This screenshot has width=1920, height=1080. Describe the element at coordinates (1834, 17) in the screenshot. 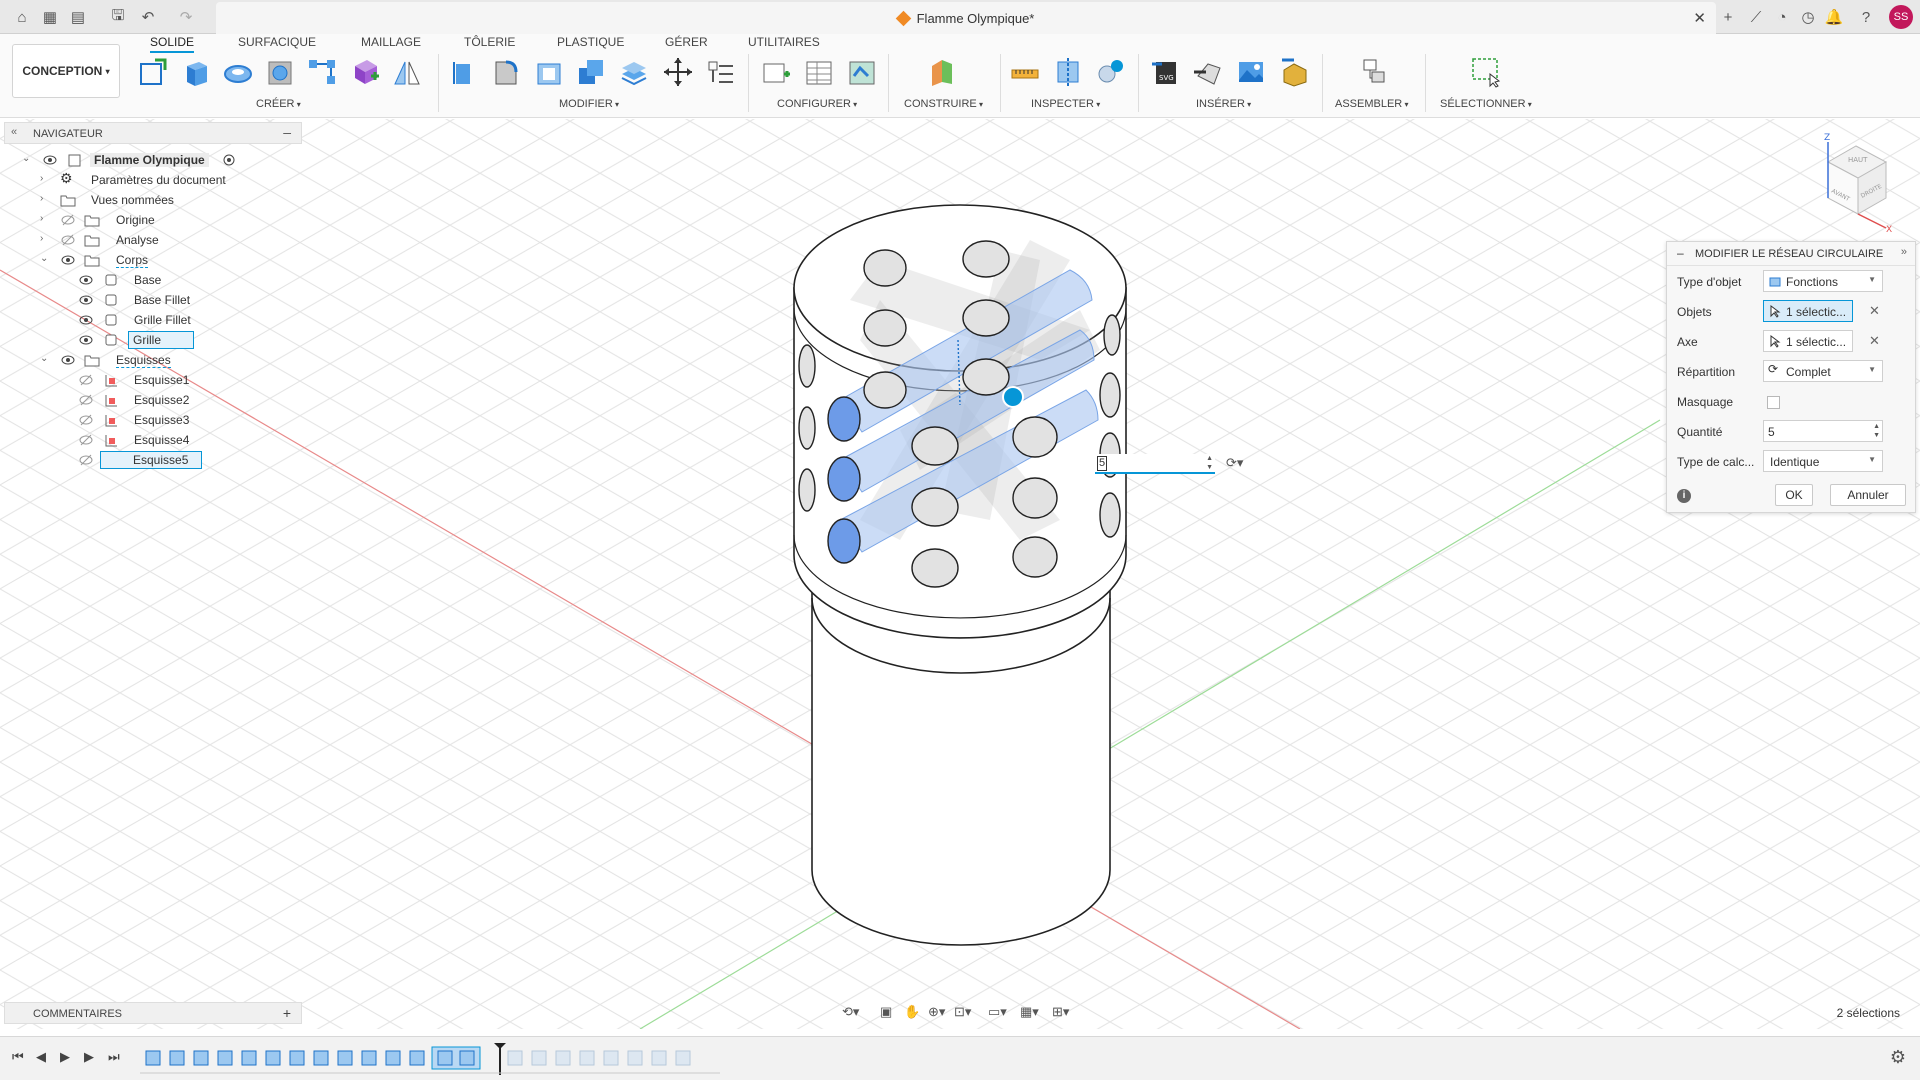

I see `notifications-icon: 🔔` at that location.